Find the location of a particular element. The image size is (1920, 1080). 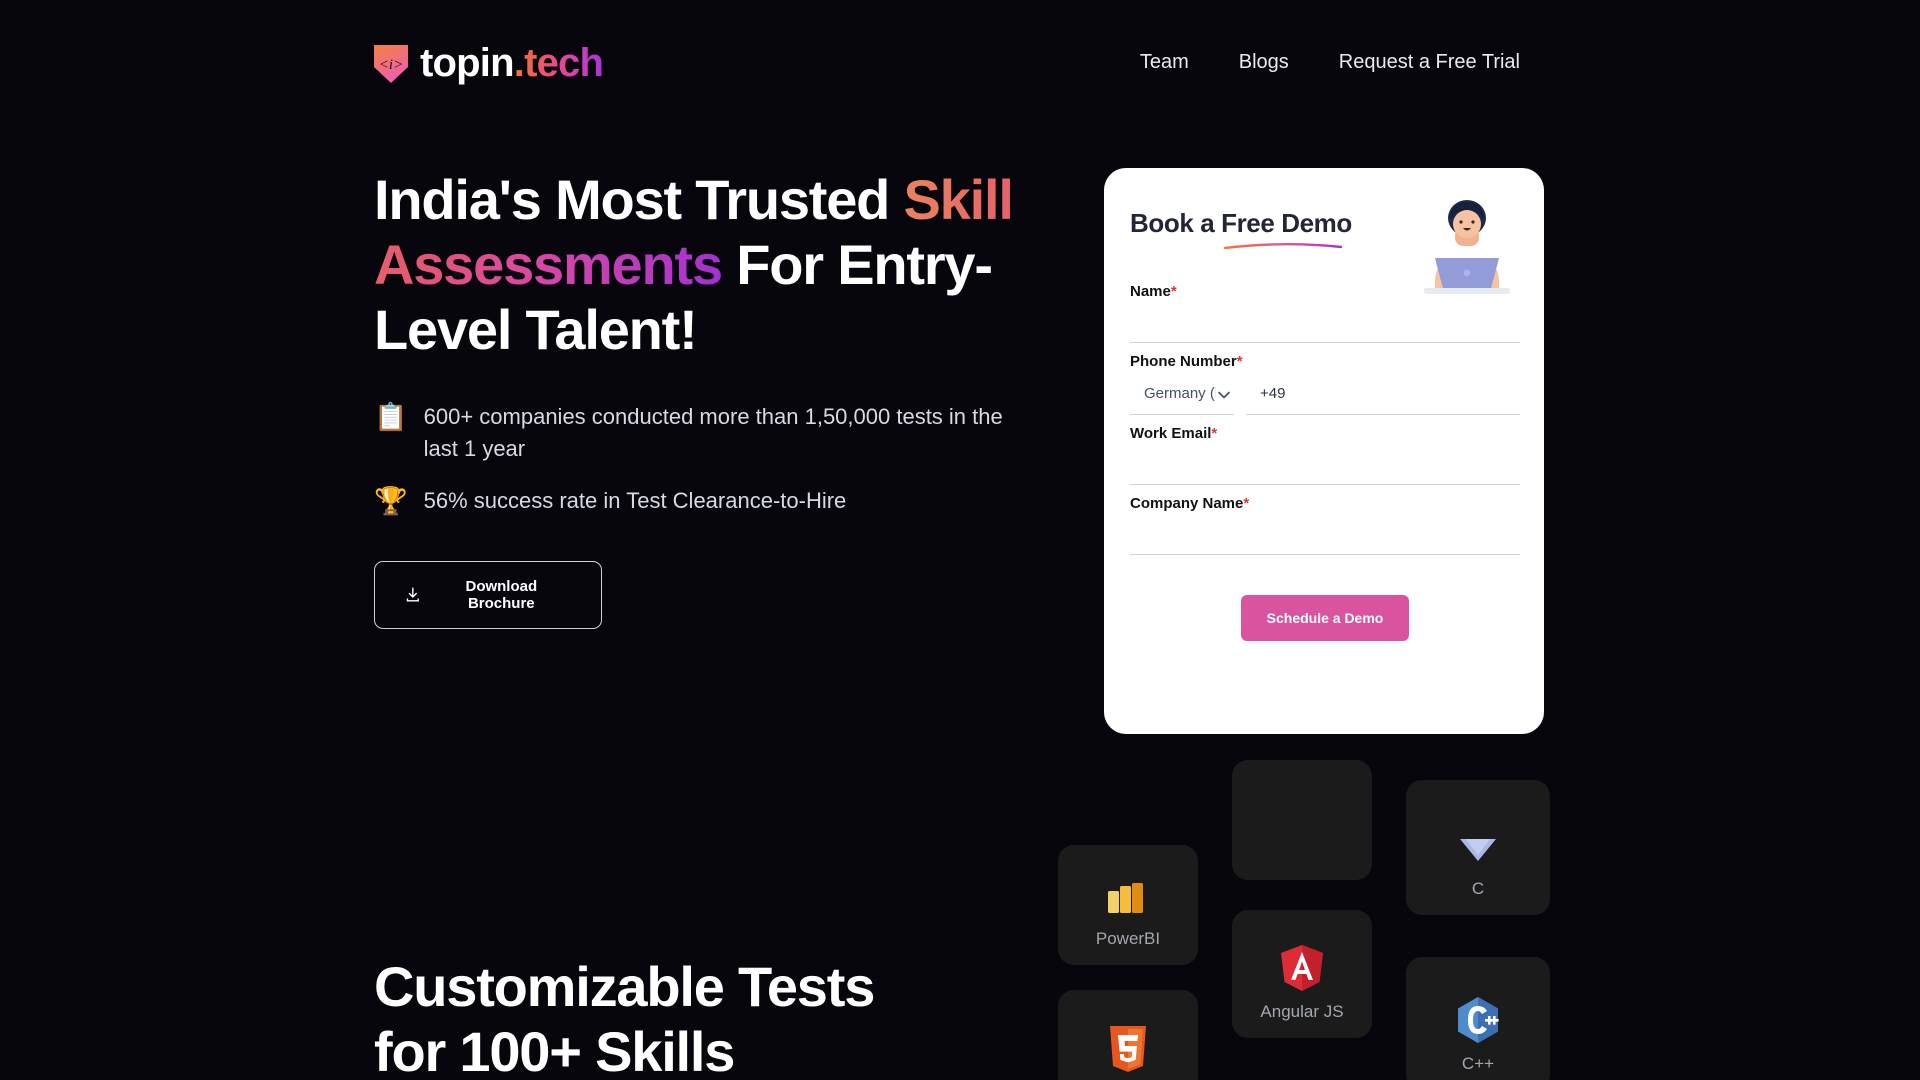

brand-wordmark: topin .tech is located at coordinates (512, 62).